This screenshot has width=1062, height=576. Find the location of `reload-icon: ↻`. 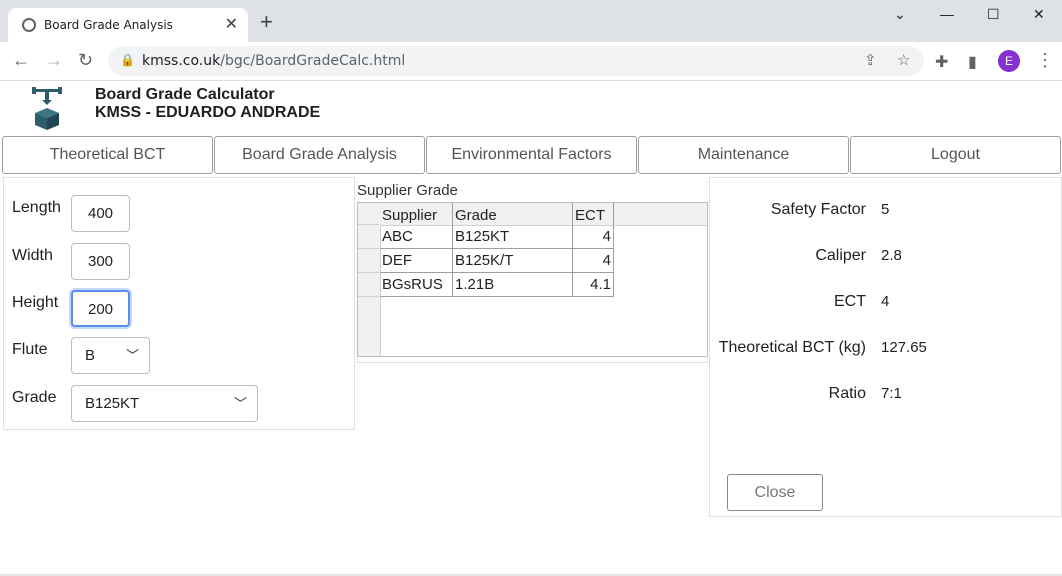

reload-icon: ↻ is located at coordinates (85, 60).